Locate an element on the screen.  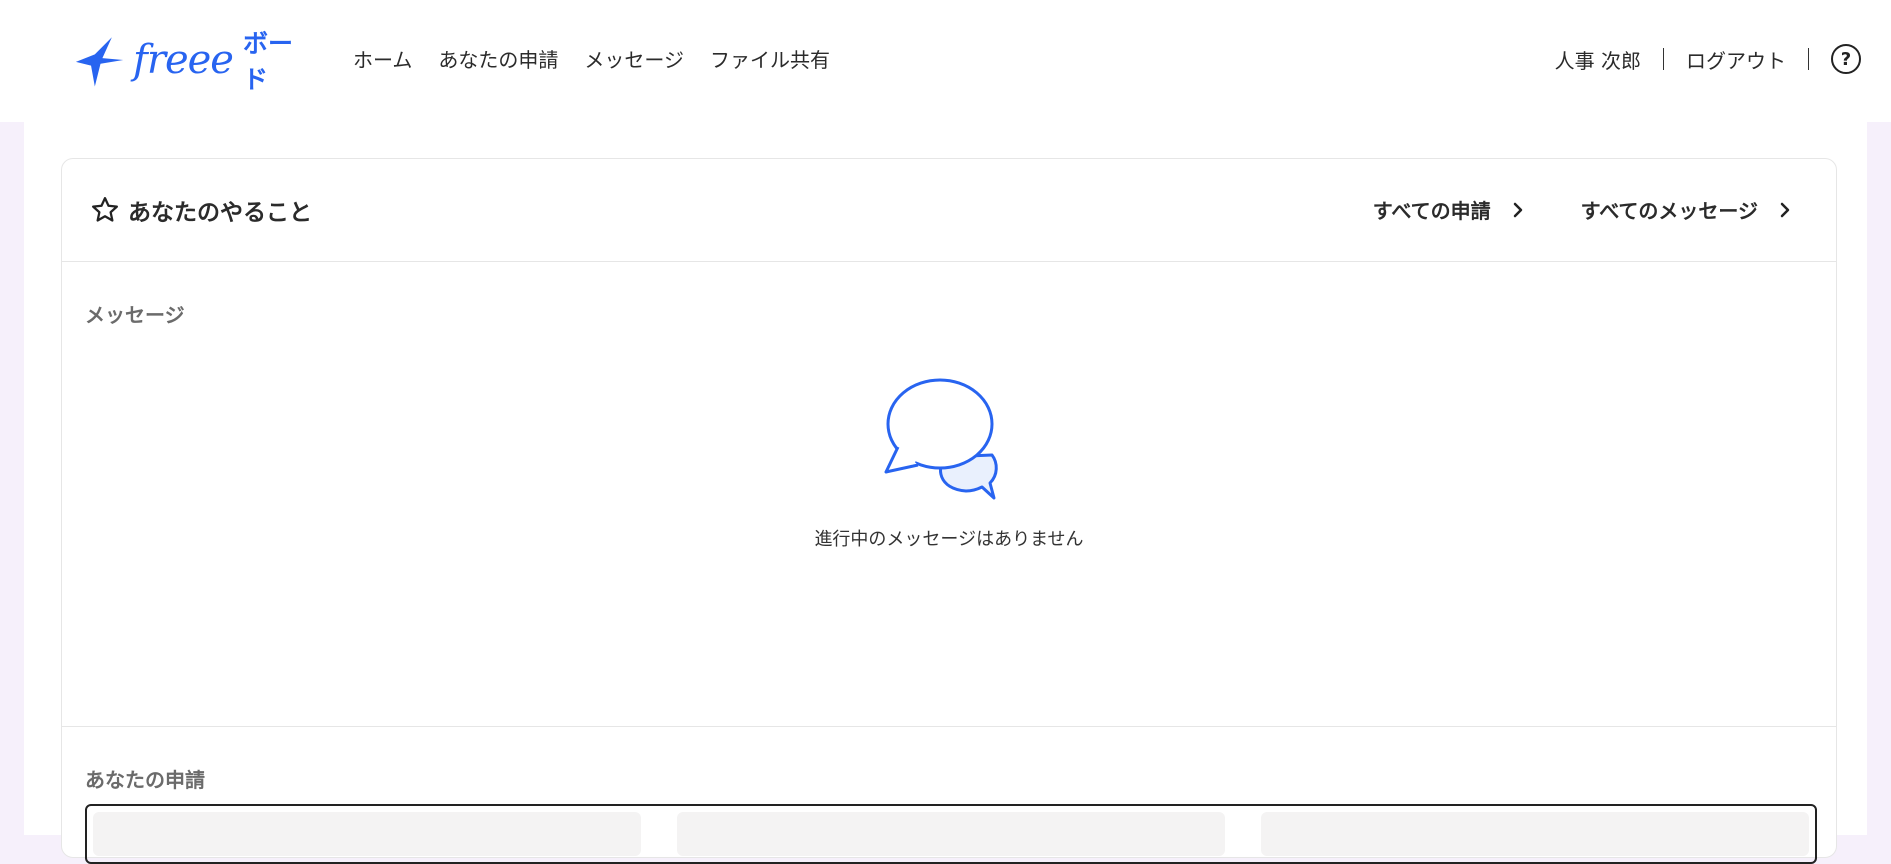
logo-subtitle: ボード is located at coordinates (267, 61).